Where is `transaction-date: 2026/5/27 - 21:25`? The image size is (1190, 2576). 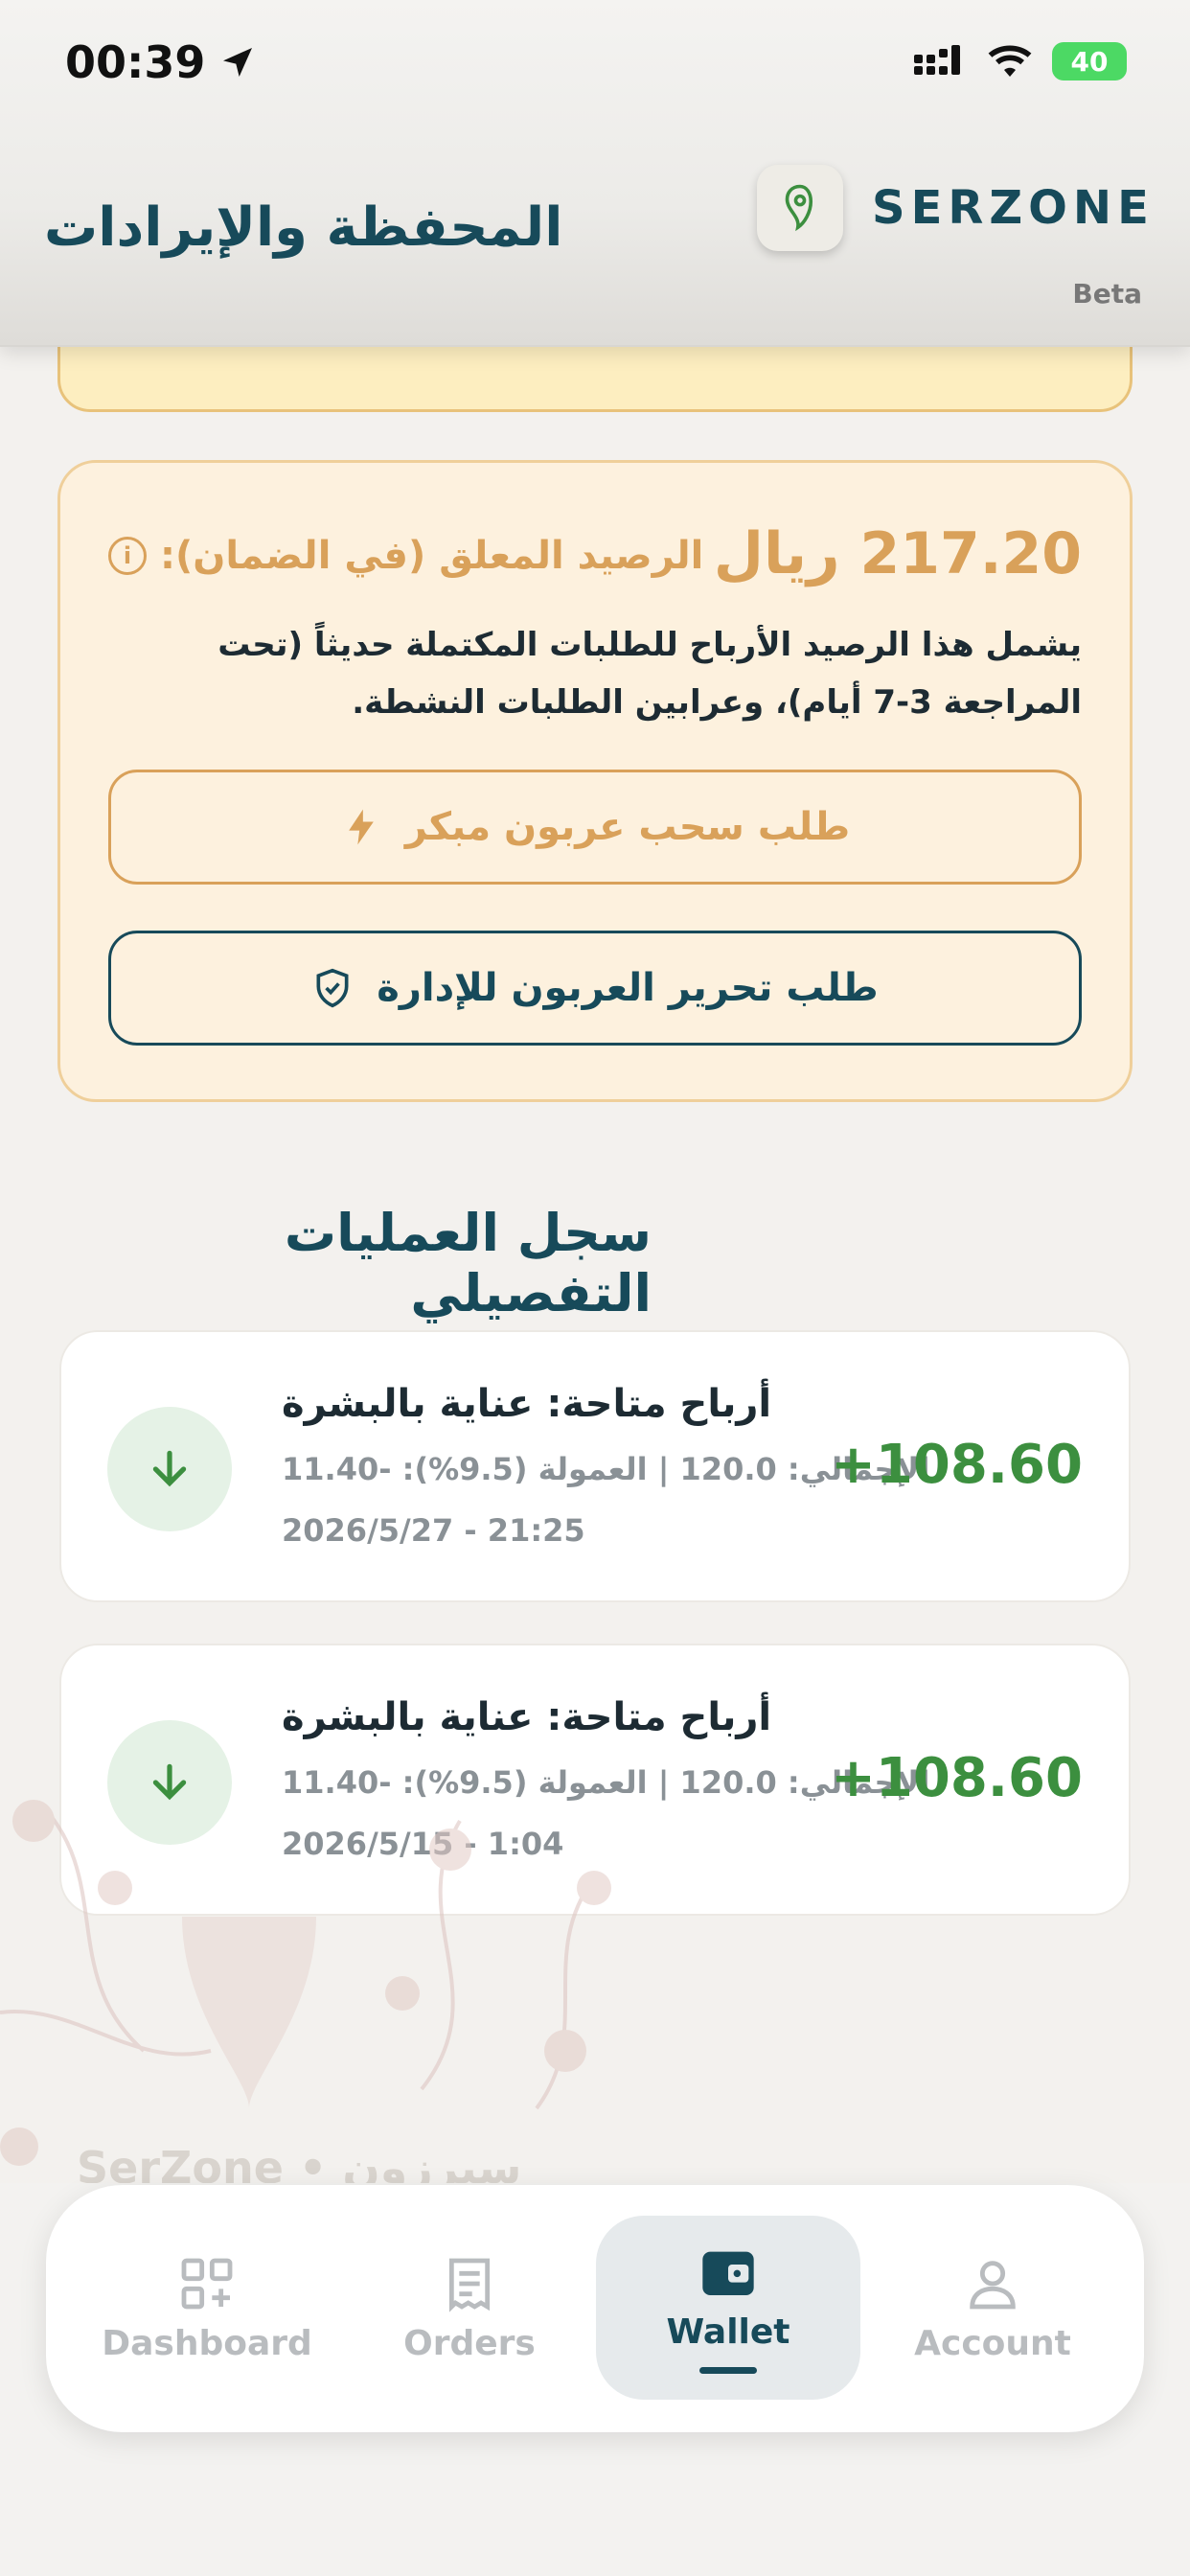
transaction-date: 2026/5/27 - 21:25 is located at coordinates (434, 1530).